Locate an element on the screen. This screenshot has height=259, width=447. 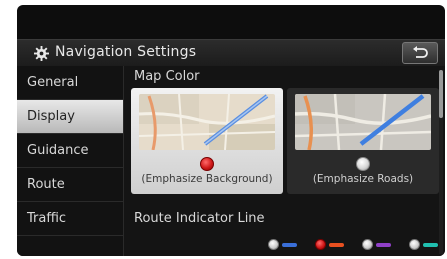
title-bar: Navigation Settings is located at coordinates (231, 53).